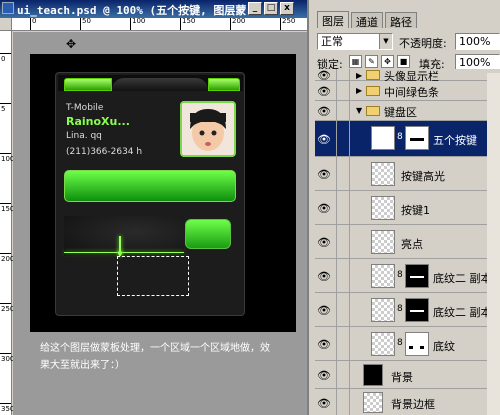  What do you see at coordinates (71, 44) in the screenshot?
I see `move-cursor-icon: ✥` at bounding box center [71, 44].